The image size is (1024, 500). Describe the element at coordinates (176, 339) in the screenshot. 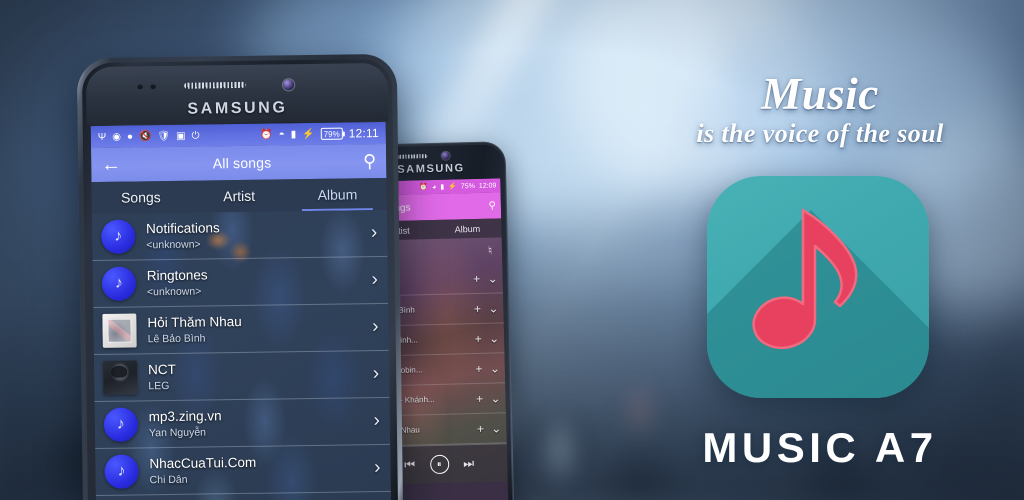

I see `list-item-subtitle: Lê Bảo Bình` at that location.